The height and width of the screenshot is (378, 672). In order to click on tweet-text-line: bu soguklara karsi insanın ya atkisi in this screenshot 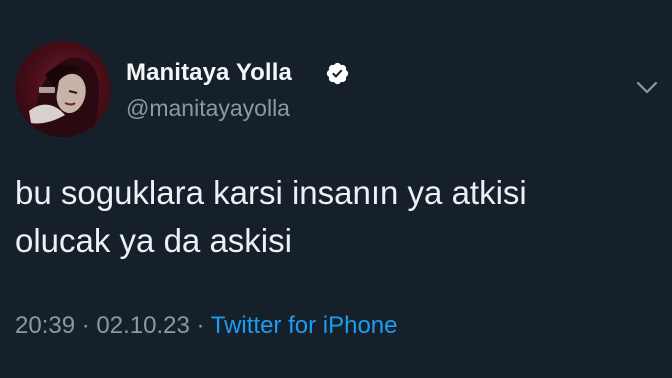, I will do `click(271, 192)`.